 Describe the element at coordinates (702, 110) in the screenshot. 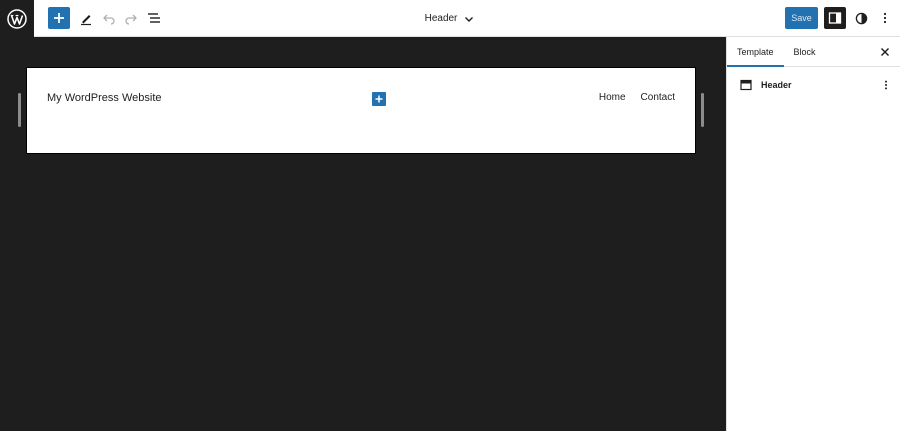

I see `resize-handle-right` at that location.